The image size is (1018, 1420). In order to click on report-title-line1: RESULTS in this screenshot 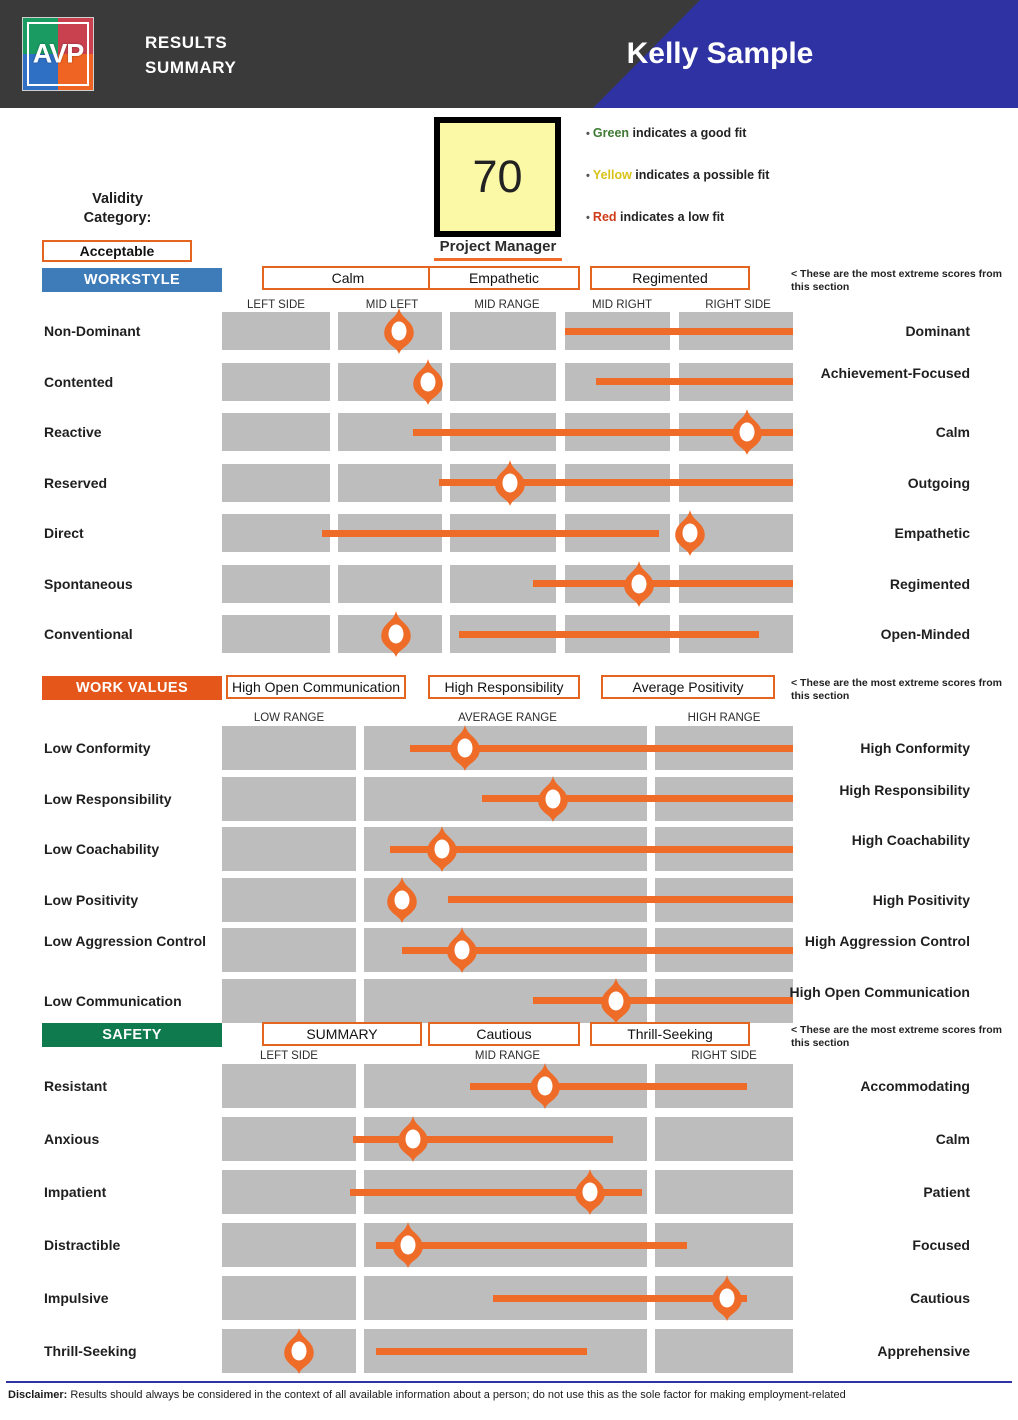, I will do `click(186, 42)`.